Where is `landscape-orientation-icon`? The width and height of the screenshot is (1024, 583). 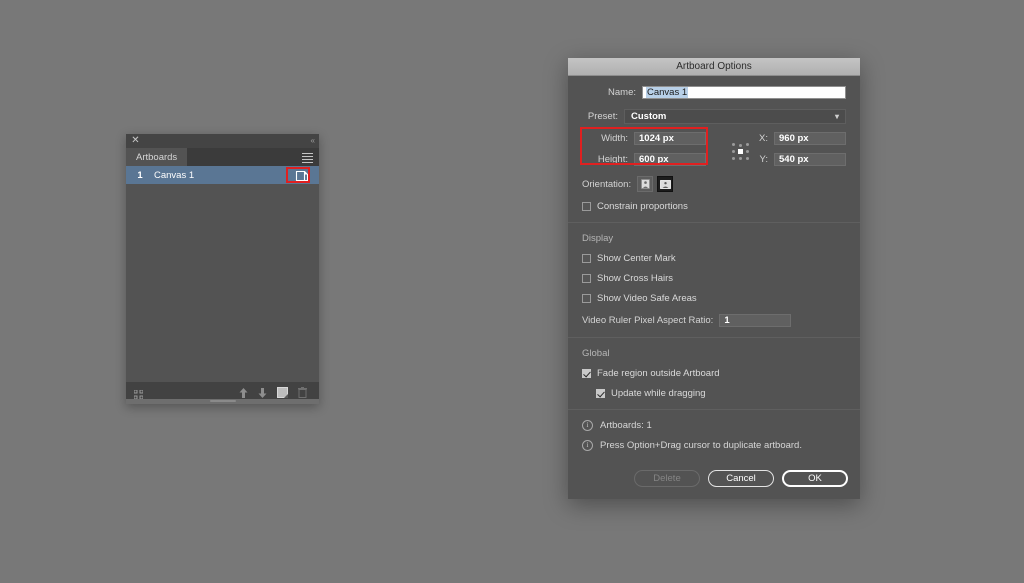 landscape-orientation-icon is located at coordinates (665, 184).